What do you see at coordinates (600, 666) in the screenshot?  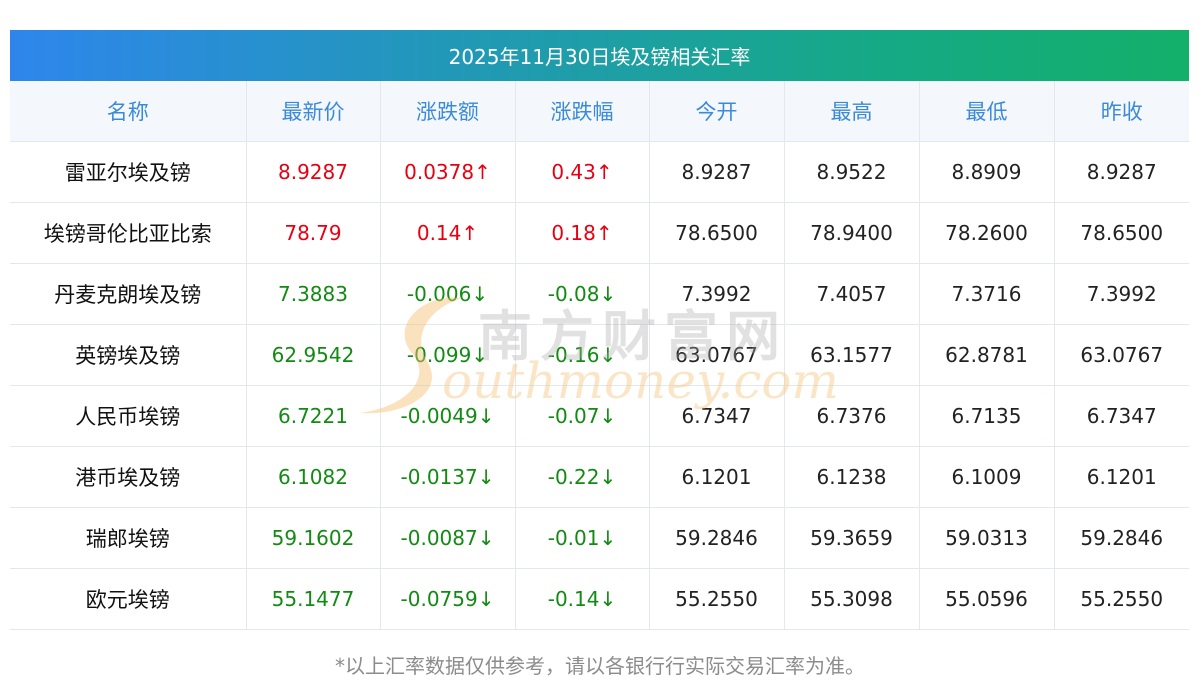 I see `disclaimer-note: *以上汇率数据仅供参考，请以各银行行实际交易汇率为准。` at bounding box center [600, 666].